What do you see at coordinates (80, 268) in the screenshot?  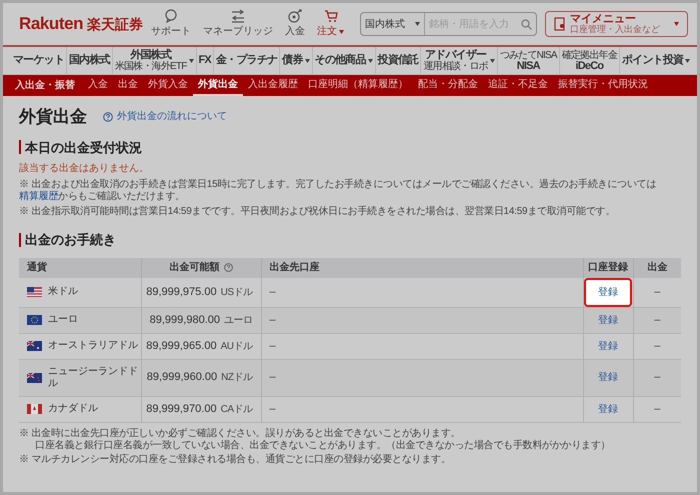 I see `column-header: 通貨` at bounding box center [80, 268].